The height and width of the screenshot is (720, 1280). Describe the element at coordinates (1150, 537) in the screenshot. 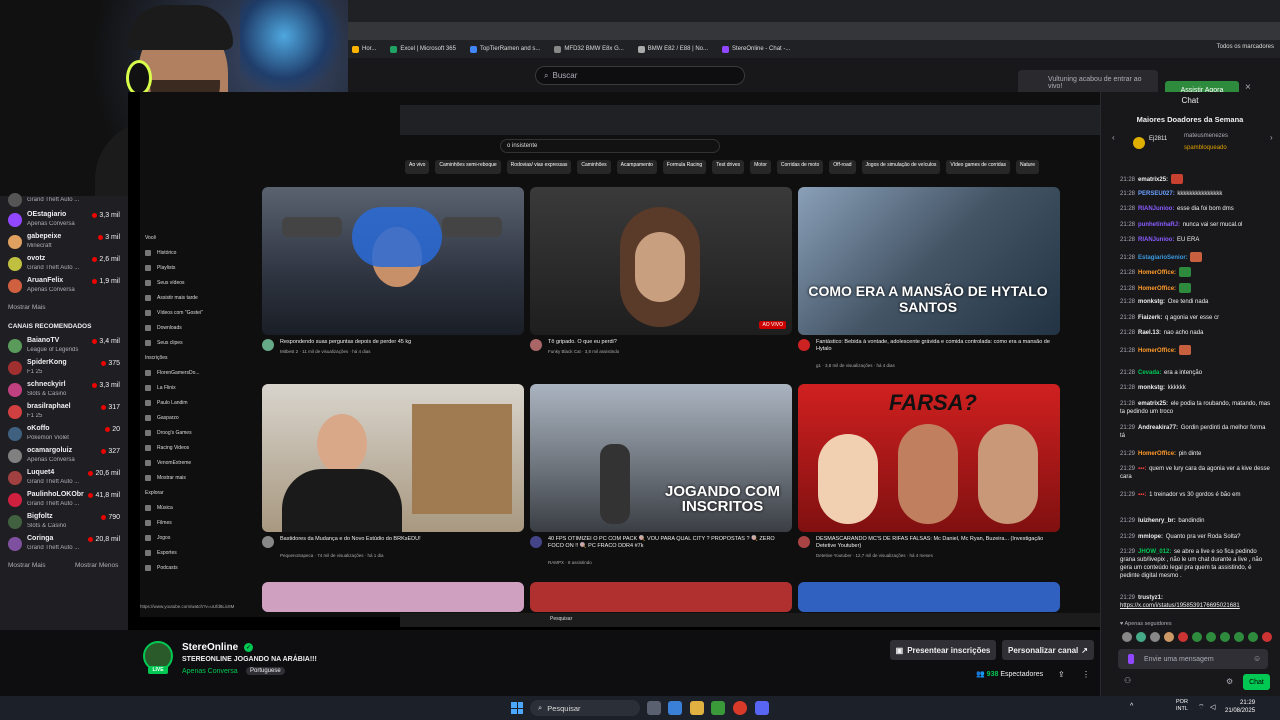

I see `chat-username: mmlope:` at that location.